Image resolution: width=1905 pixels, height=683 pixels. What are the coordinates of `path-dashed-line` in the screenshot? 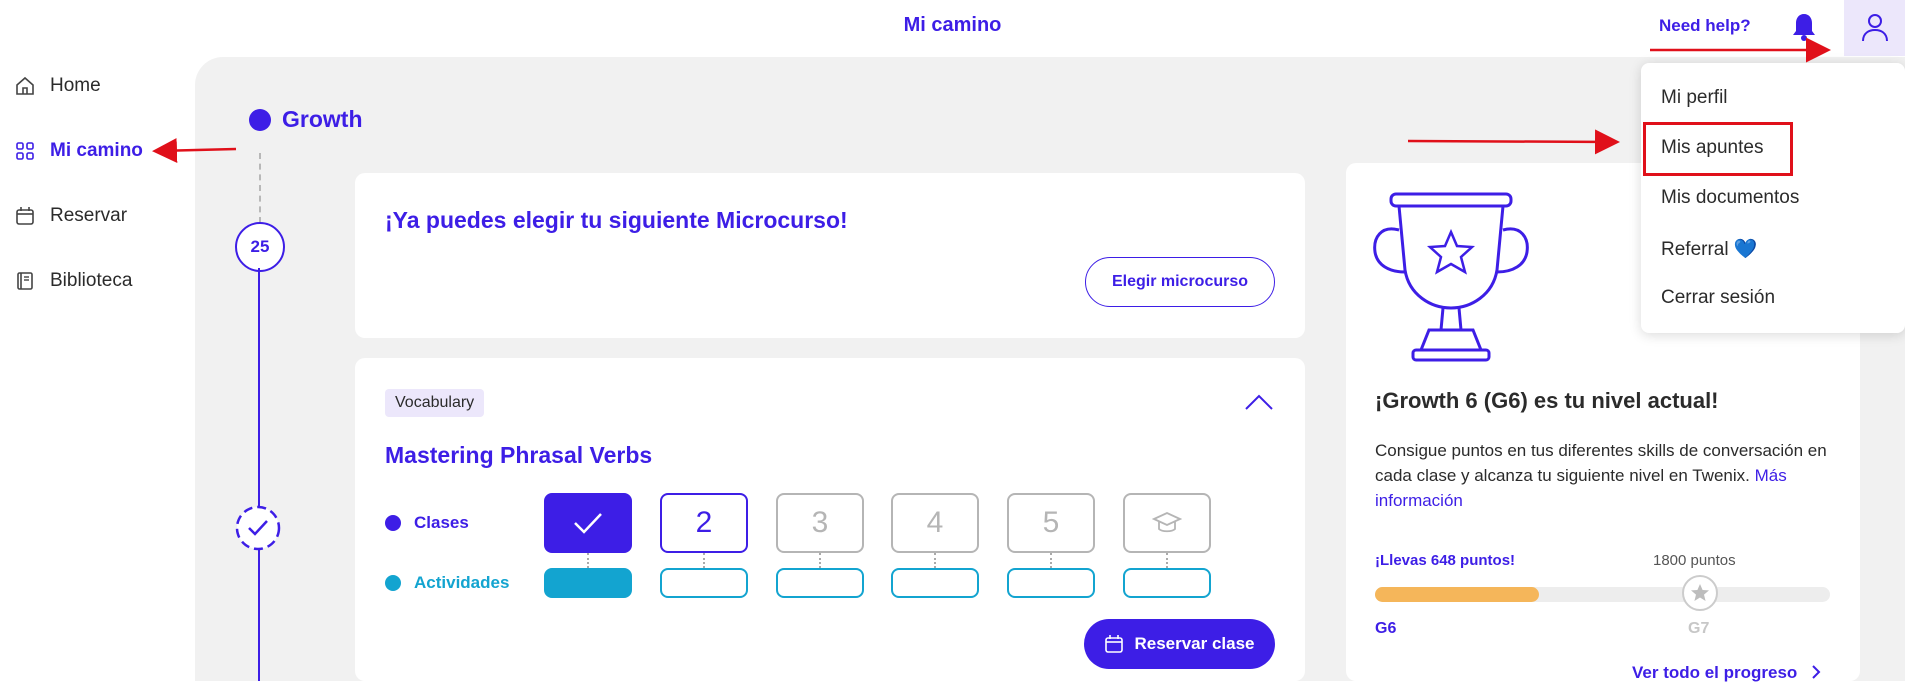 It's located at (260, 188).